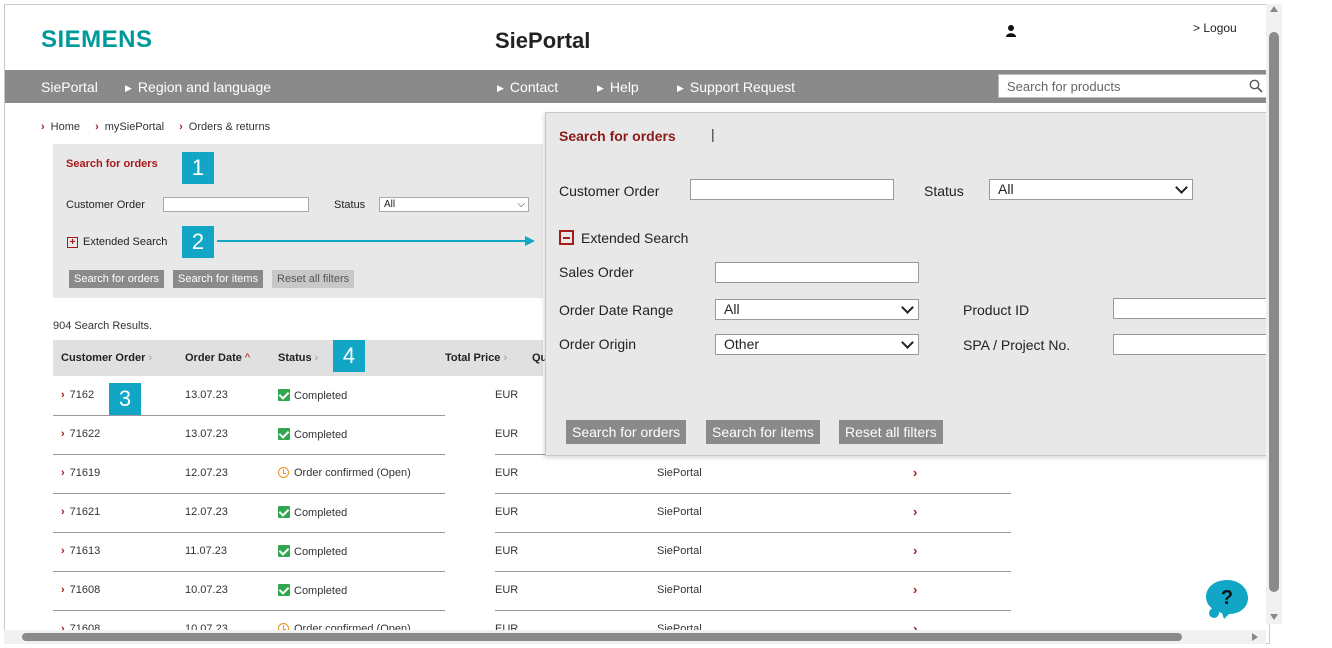 The image size is (1332, 648). I want to click on order-origin-select: Other, so click(817, 344).